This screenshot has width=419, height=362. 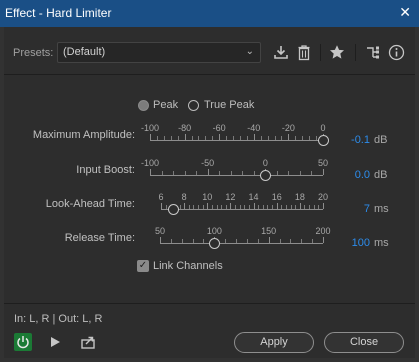 What do you see at coordinates (166, 105) in the screenshot?
I see `peak-radio-label: Peak` at bounding box center [166, 105].